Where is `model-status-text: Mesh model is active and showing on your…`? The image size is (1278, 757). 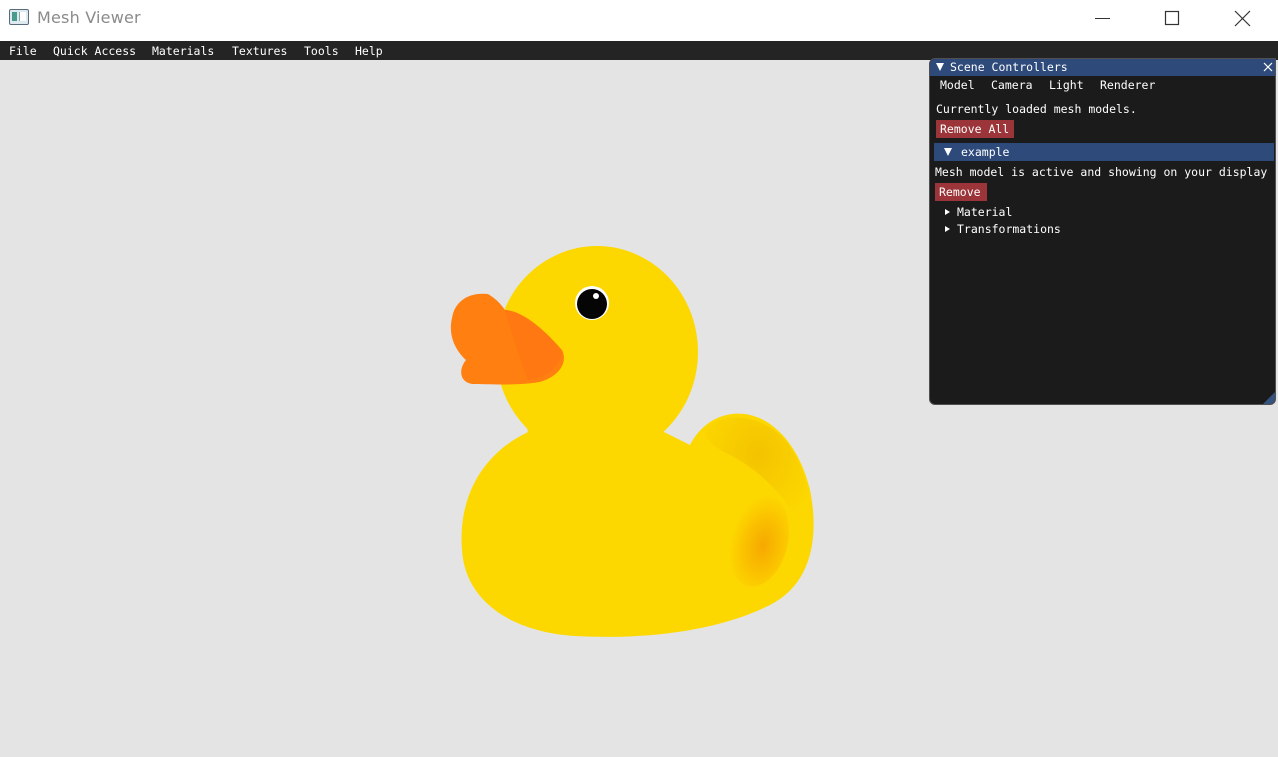
model-status-text: Mesh model is active and showing on your… is located at coordinates (1101, 172).